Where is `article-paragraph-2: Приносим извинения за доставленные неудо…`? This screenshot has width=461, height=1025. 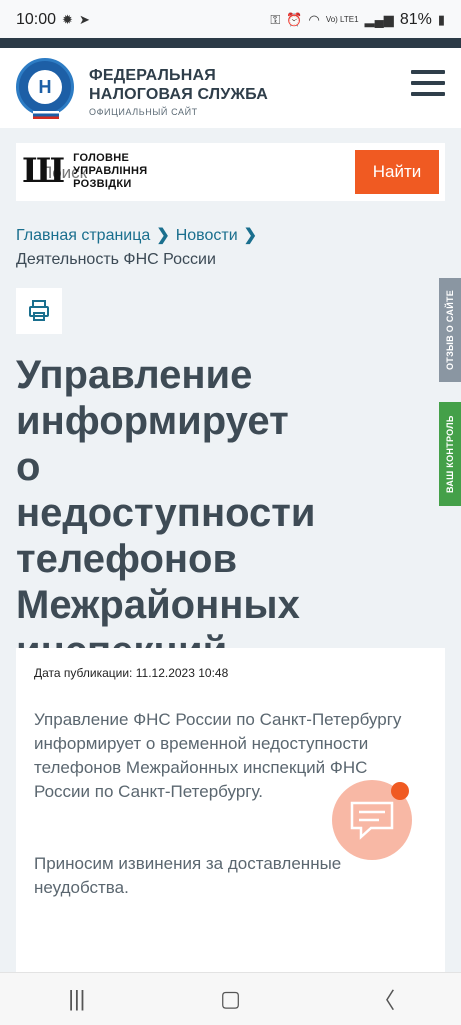
article-paragraph-2: Приносим извинения за доставленные неудо… is located at coordinates (188, 875).